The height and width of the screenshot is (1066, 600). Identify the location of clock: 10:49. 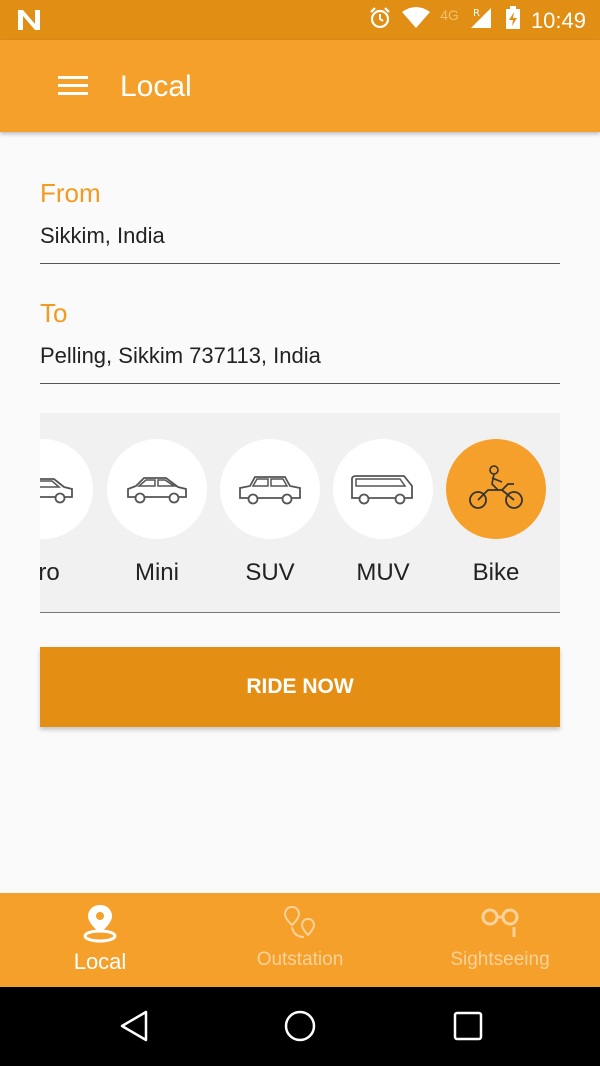
(558, 20).